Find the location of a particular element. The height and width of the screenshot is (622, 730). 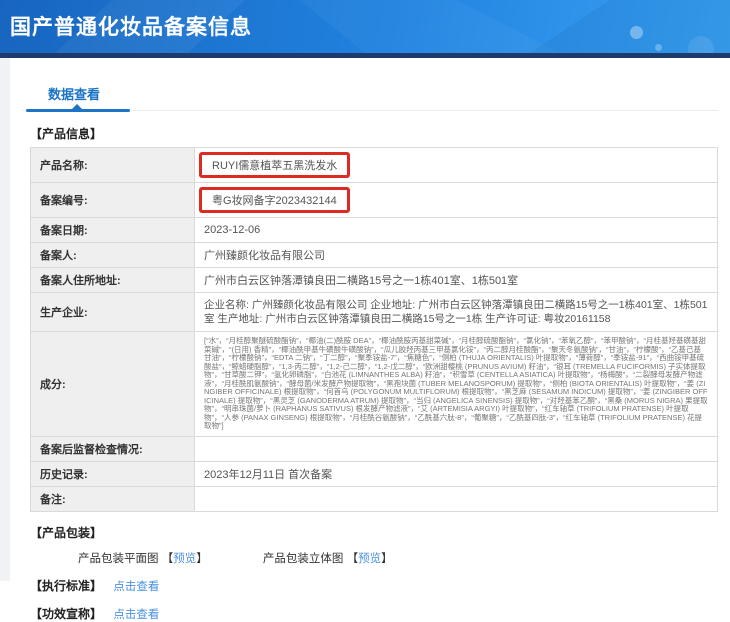

row-label: 备案人住所地址: is located at coordinates (112, 280).